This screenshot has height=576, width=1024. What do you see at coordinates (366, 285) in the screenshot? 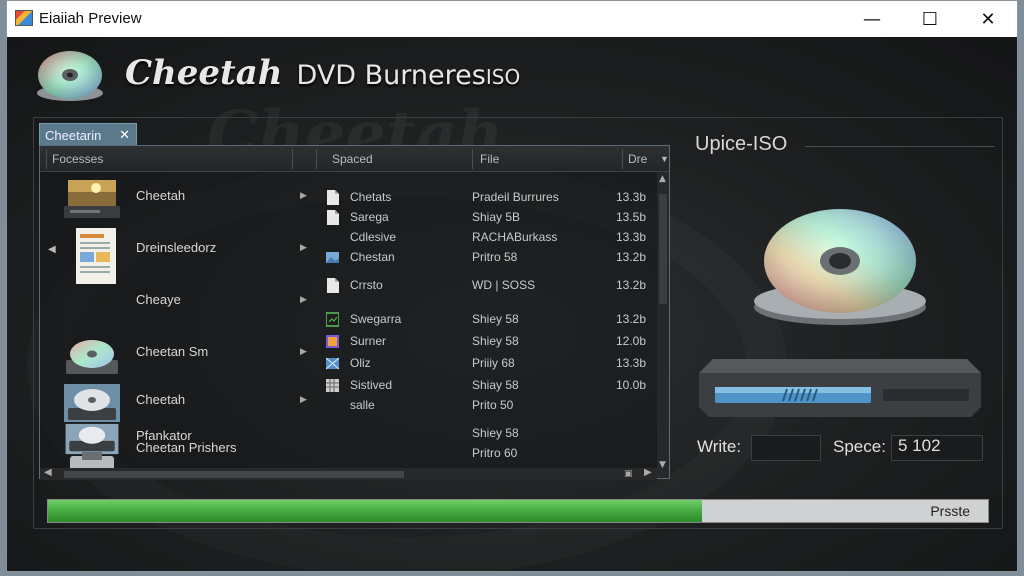
I see `file-name: Crrsto` at bounding box center [366, 285].